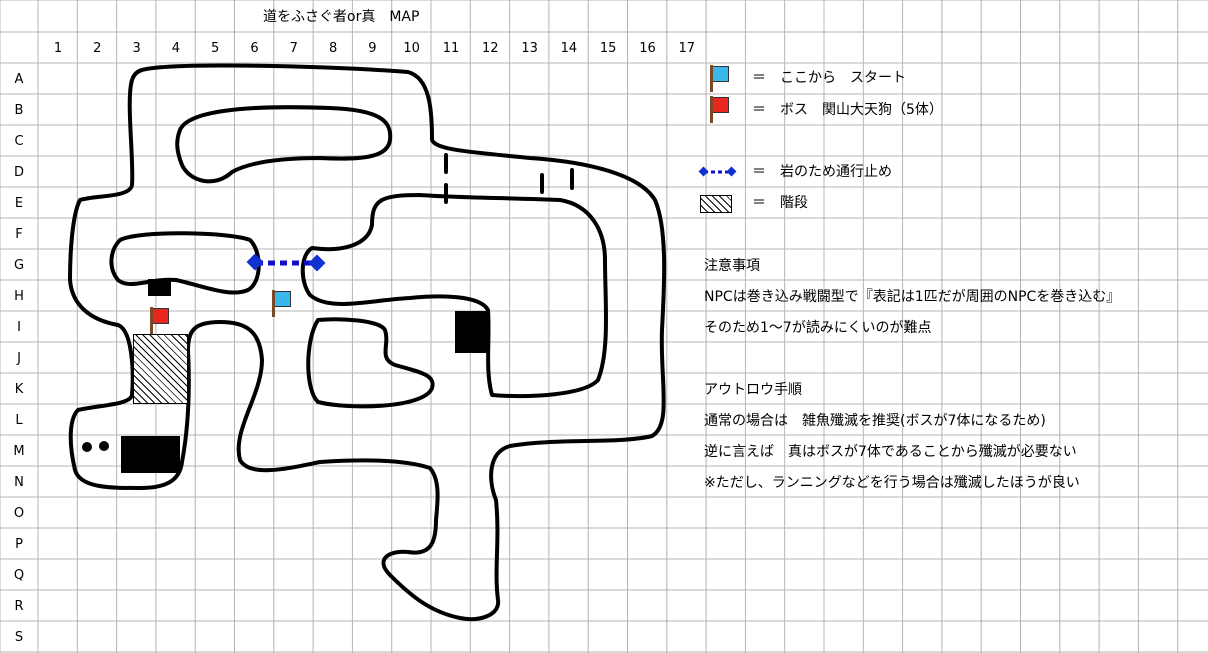  What do you see at coordinates (159, 320) in the screenshot?
I see `boss-flag-icon` at bounding box center [159, 320].